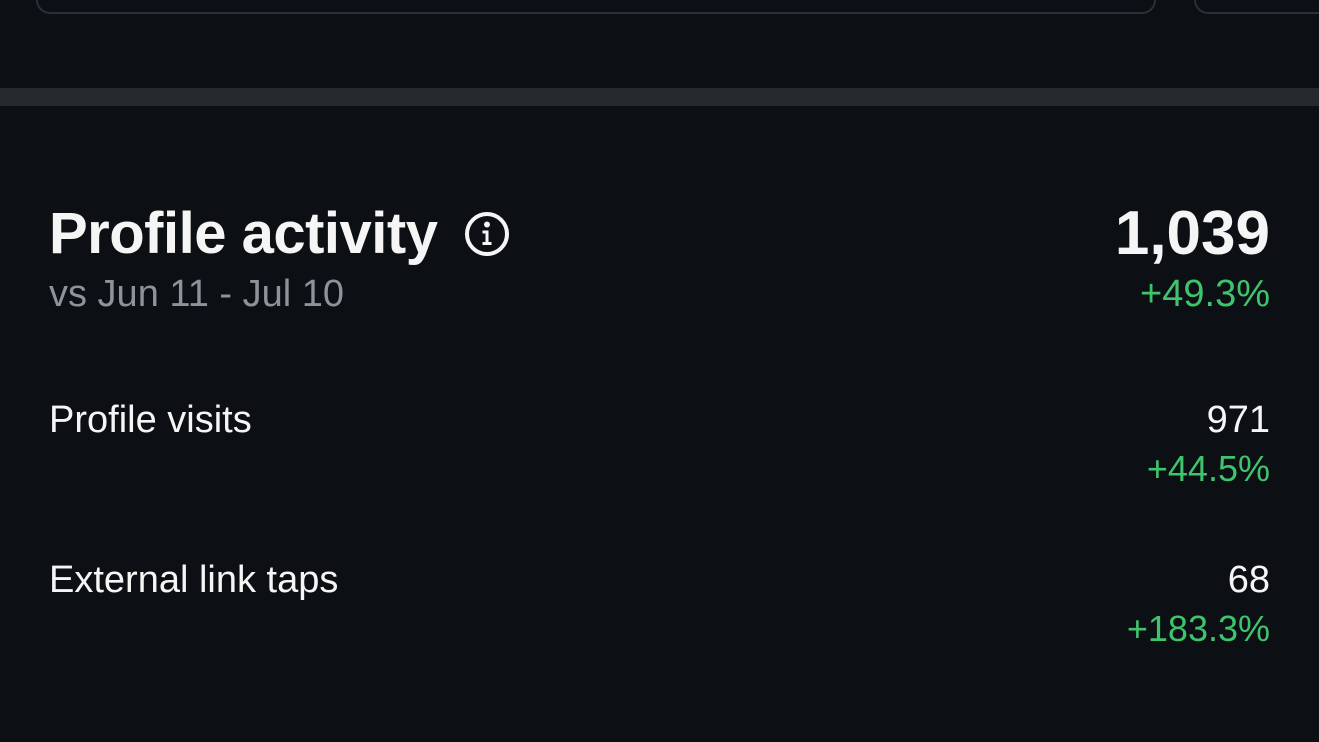 This screenshot has height=742, width=1319. I want to click on metric-change: +44.5%, so click(1208, 468).